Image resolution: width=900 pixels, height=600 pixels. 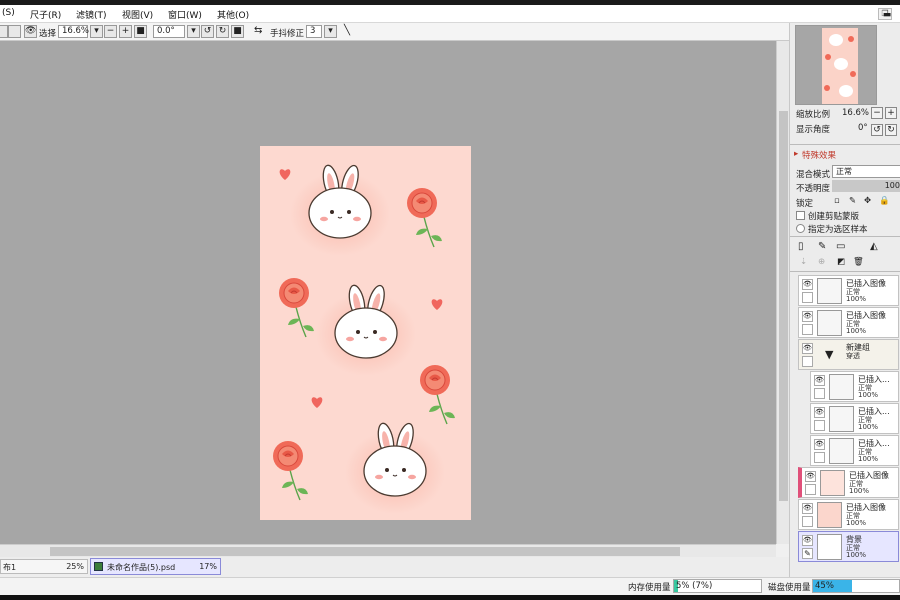 What do you see at coordinates (867, 201) in the screenshot?
I see `lock-move-icon: ✥` at bounding box center [867, 201].